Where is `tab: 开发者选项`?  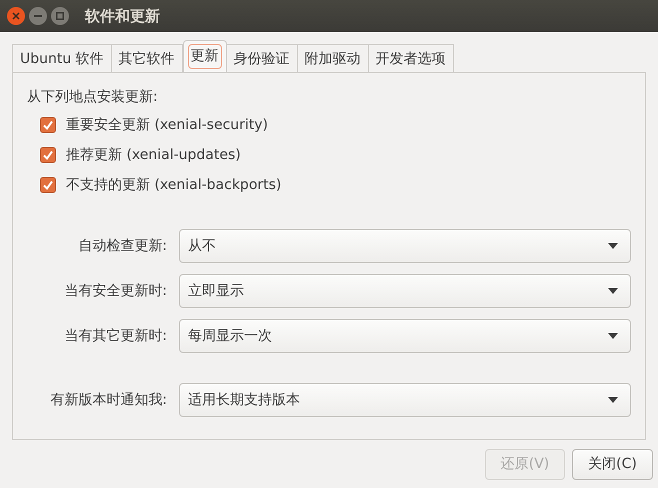 tab: 开发者选项 is located at coordinates (411, 58).